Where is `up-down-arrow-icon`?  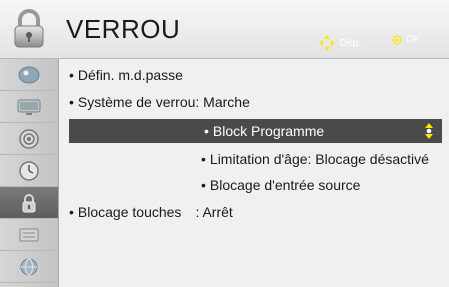 up-down-arrow-icon is located at coordinates (429, 132).